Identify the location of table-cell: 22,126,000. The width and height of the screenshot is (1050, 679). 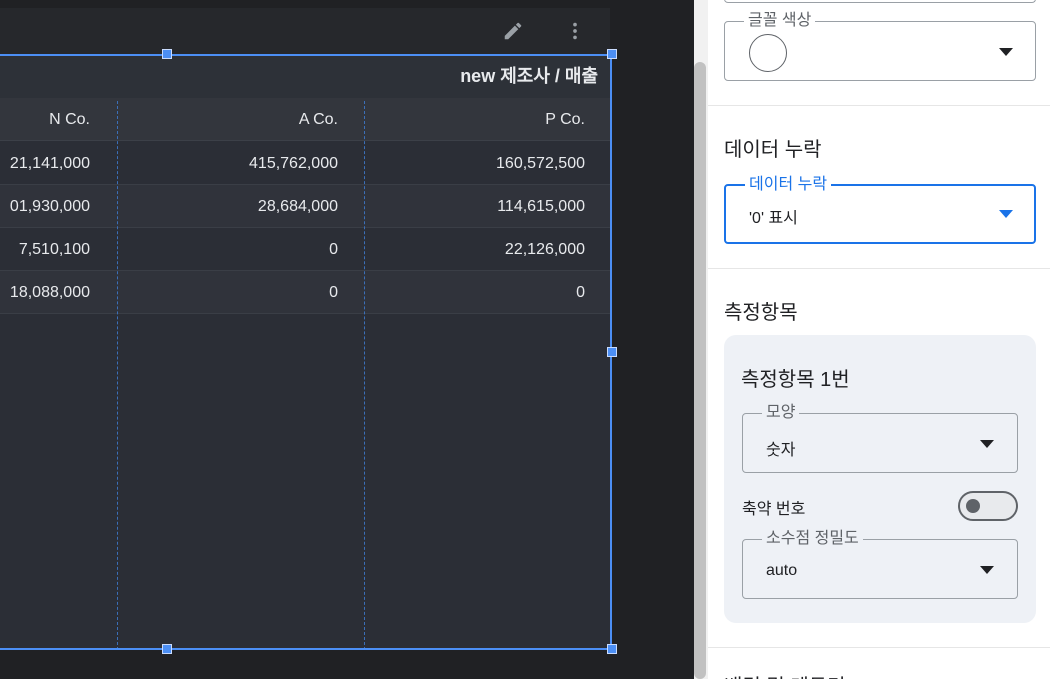
(544, 249).